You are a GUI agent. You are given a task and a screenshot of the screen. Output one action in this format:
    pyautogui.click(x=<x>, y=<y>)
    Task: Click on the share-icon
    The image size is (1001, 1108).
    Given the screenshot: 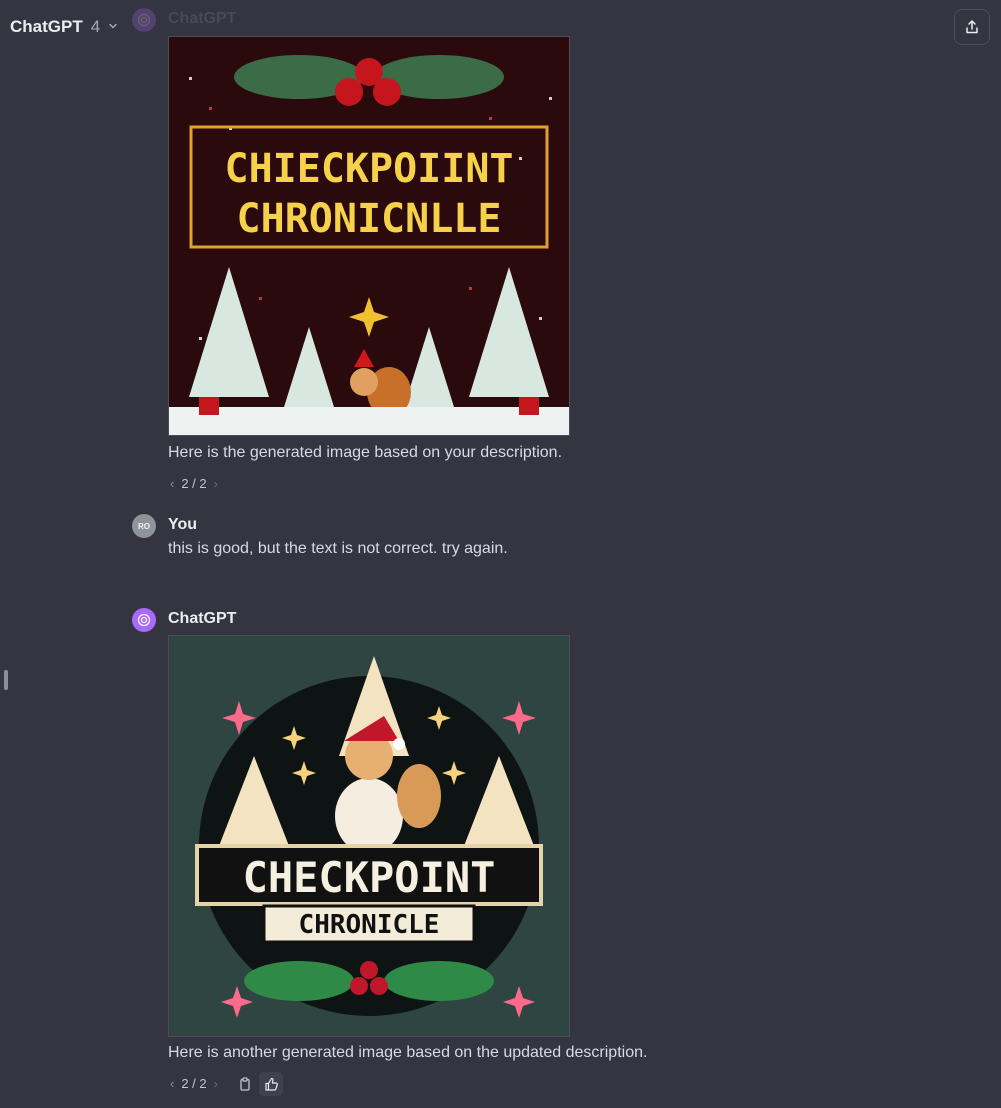 What is the action you would take?
    pyautogui.click(x=972, y=27)
    